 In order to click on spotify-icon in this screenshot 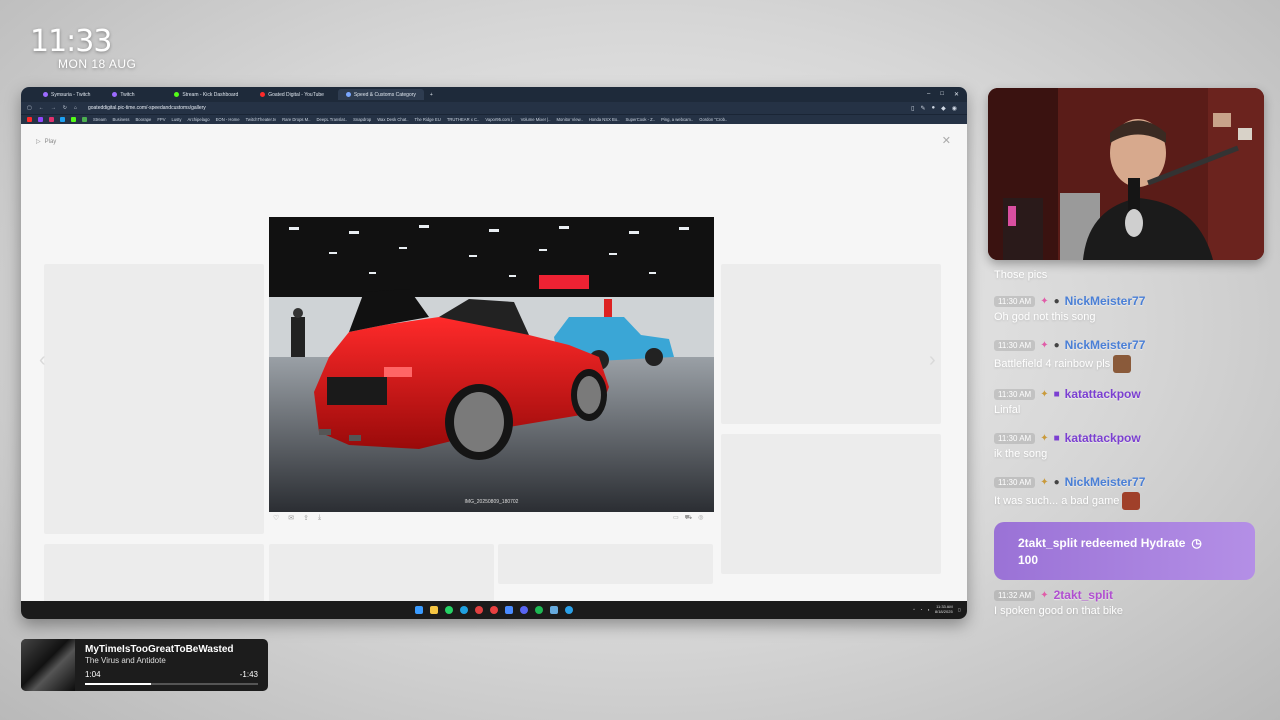, I will do `click(539, 610)`.